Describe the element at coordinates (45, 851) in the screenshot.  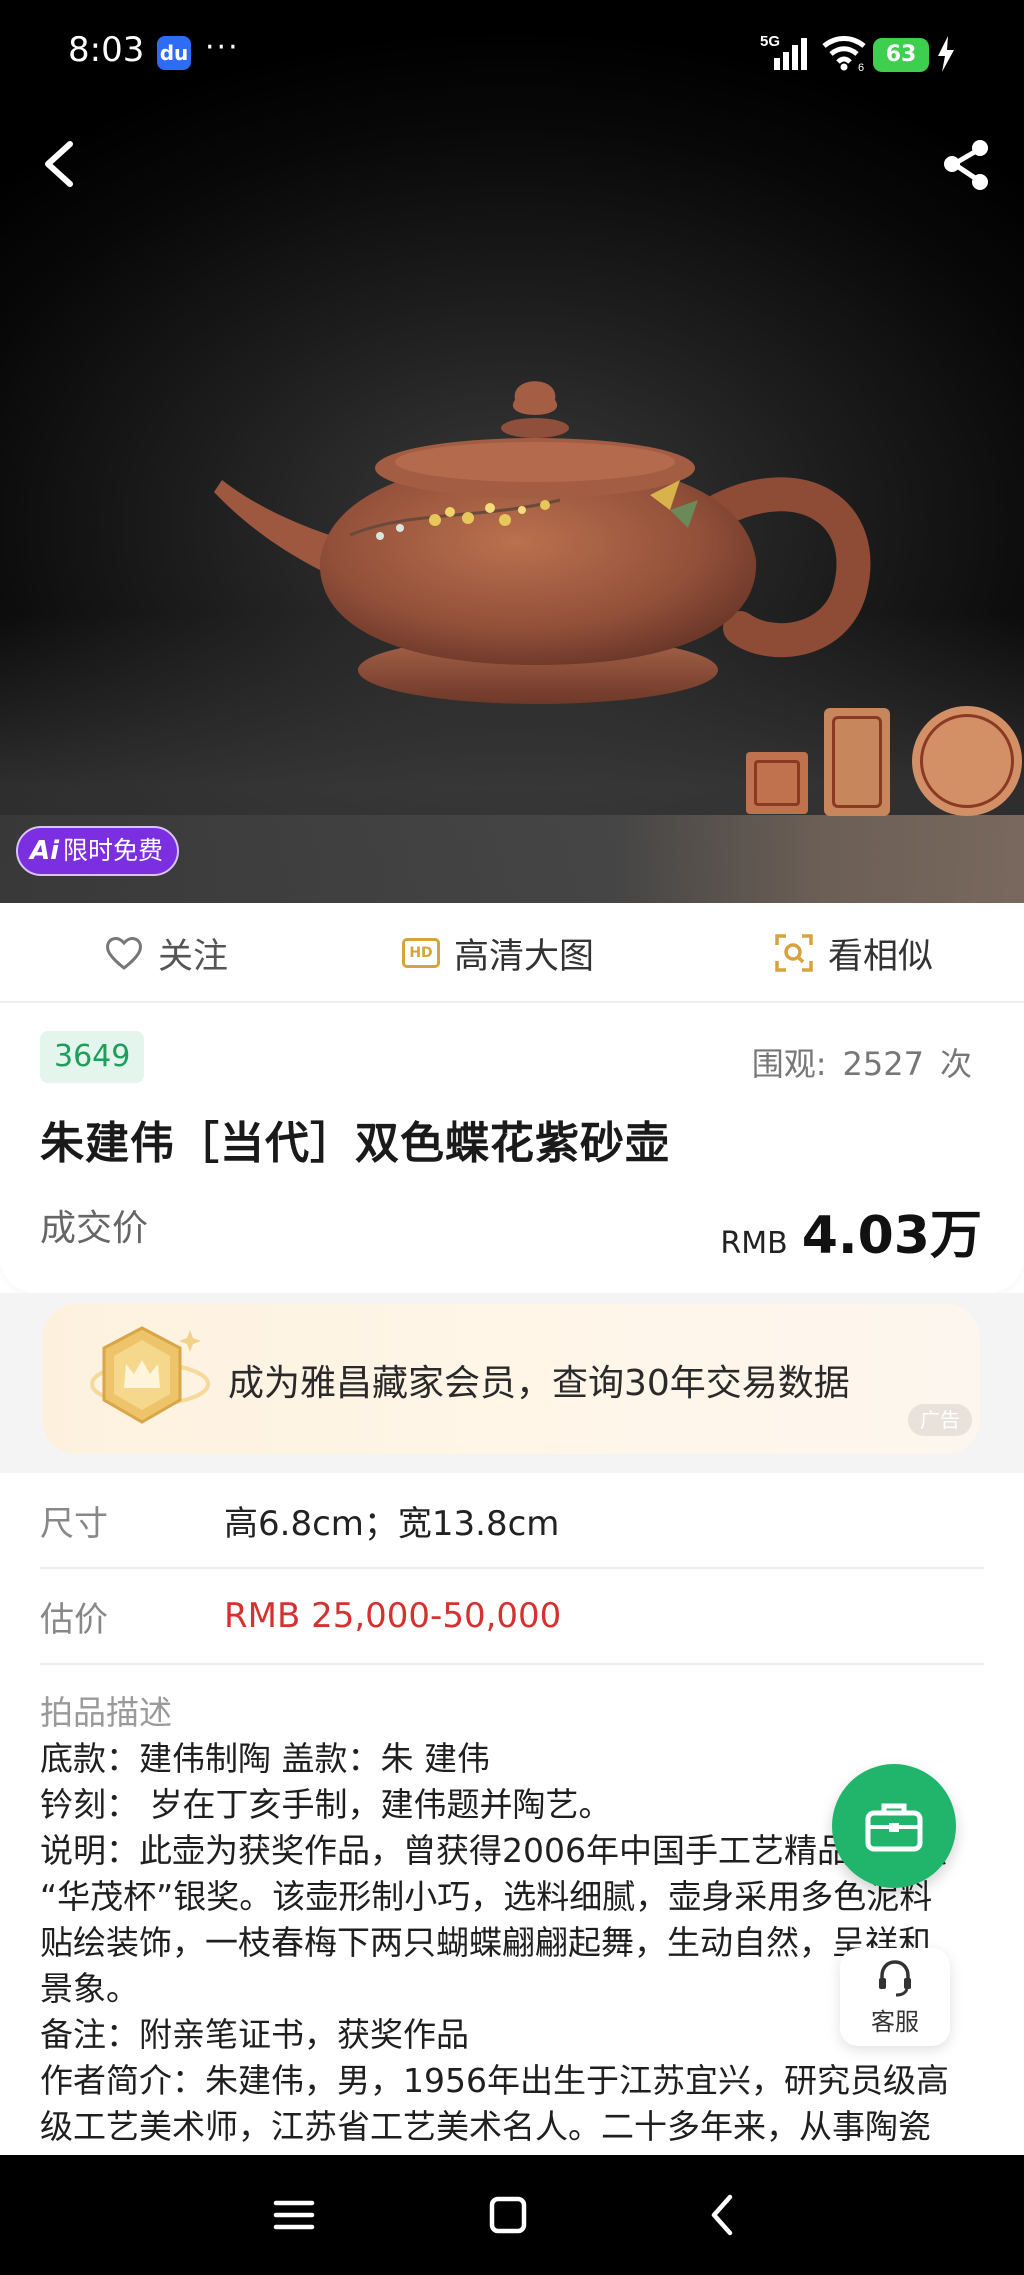
I see `ai-icon: Ai` at that location.